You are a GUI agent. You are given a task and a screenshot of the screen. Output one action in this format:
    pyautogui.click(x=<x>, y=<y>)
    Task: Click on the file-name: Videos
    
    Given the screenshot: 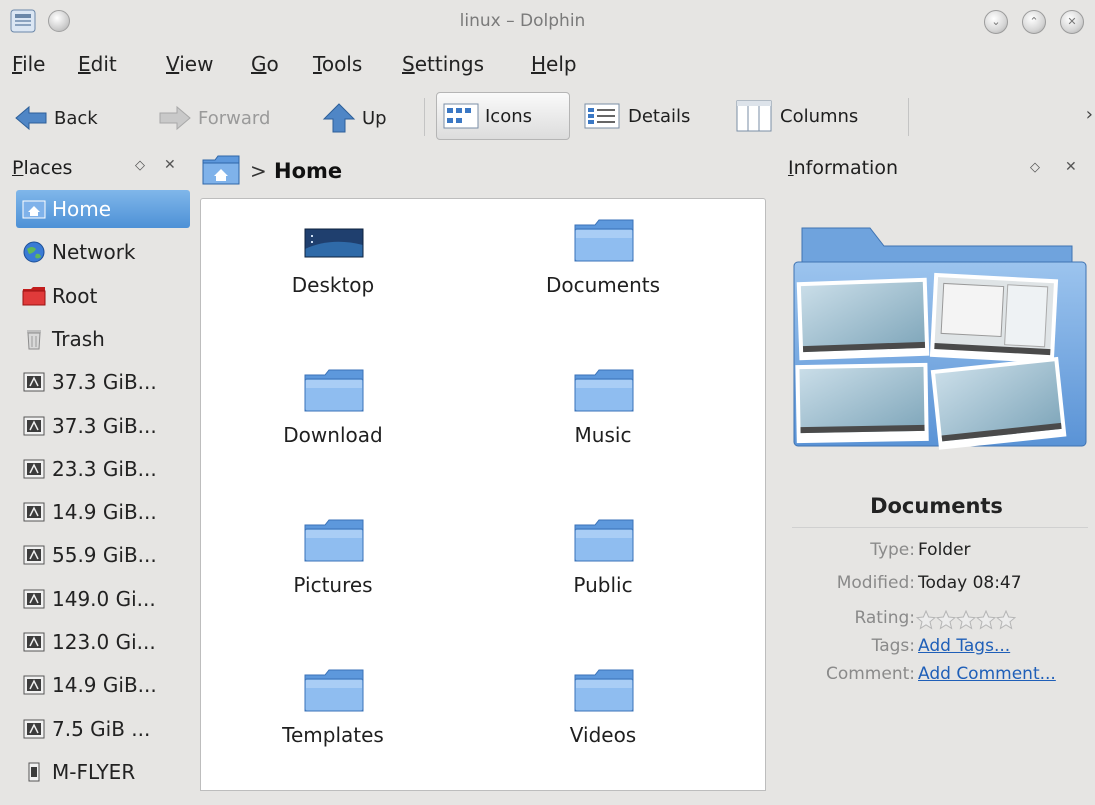 What is the action you would take?
    pyautogui.click(x=603, y=735)
    